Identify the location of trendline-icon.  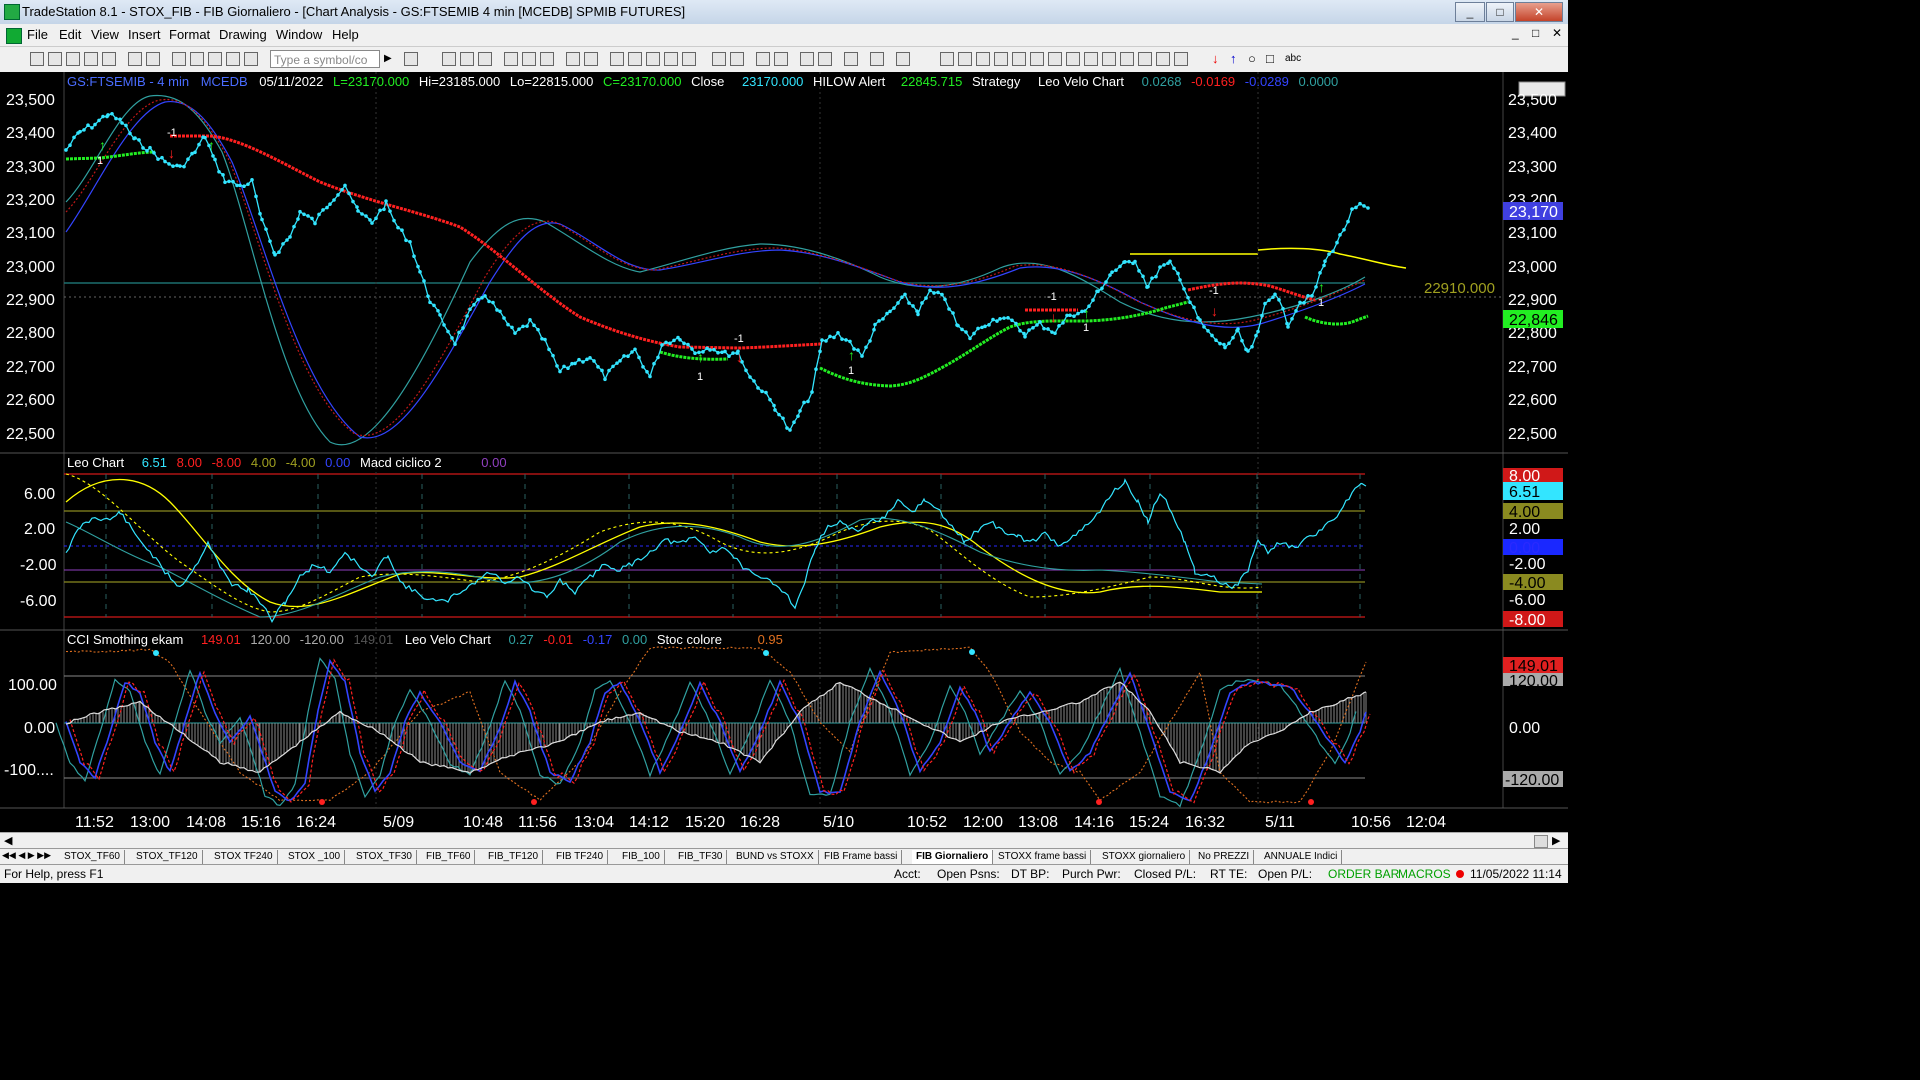
(947, 59).